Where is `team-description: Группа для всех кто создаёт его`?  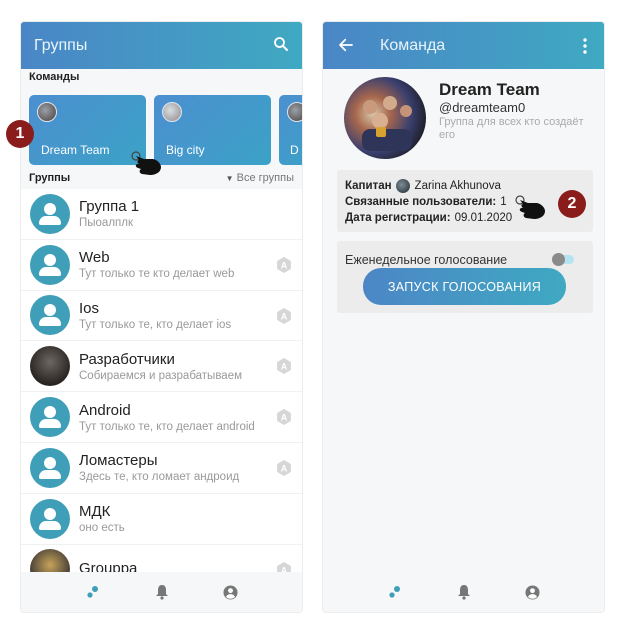 team-description: Группа для всех кто создаёт его is located at coordinates (511, 129).